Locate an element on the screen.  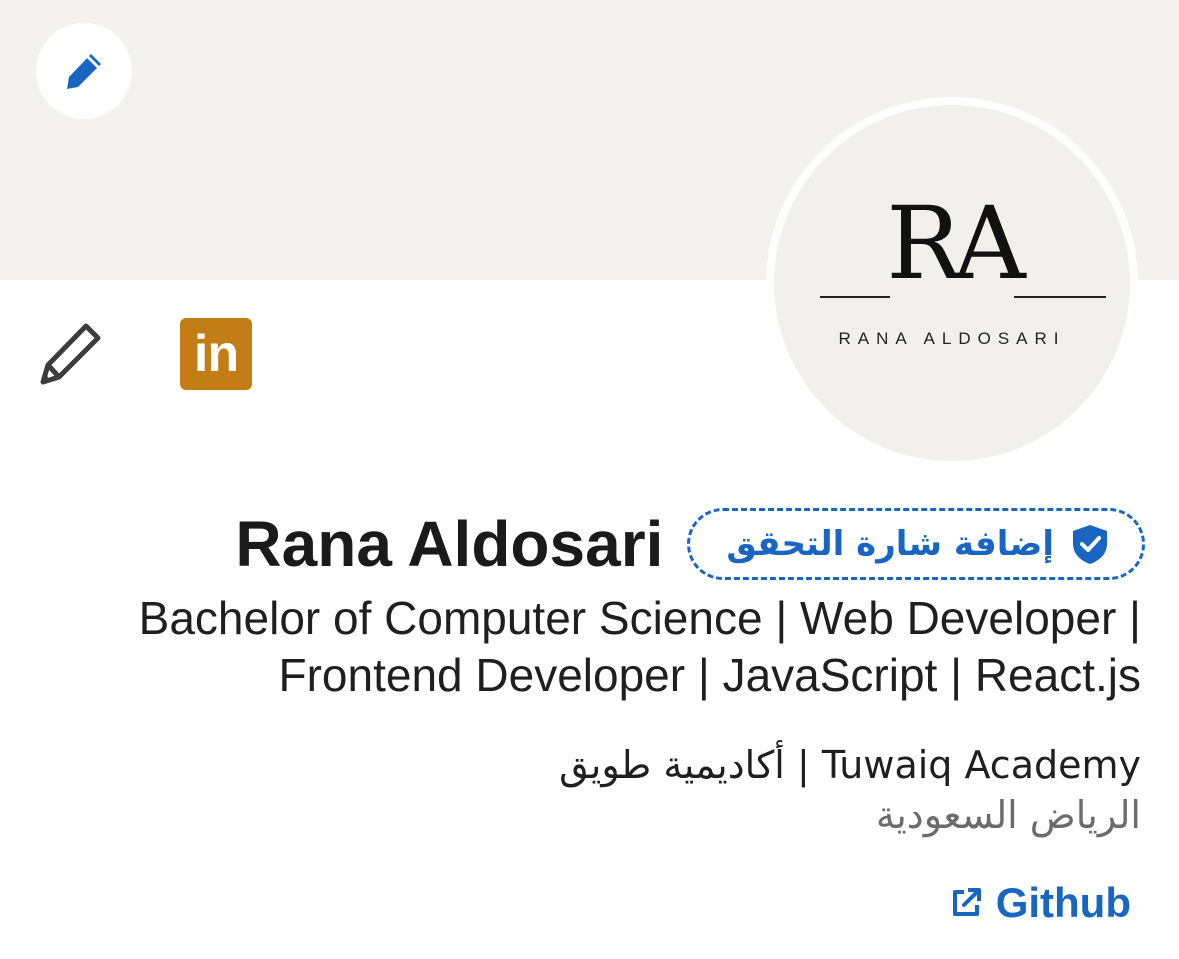
profile-photo: RA RANA ALDOSARI is located at coordinates (952, 283).